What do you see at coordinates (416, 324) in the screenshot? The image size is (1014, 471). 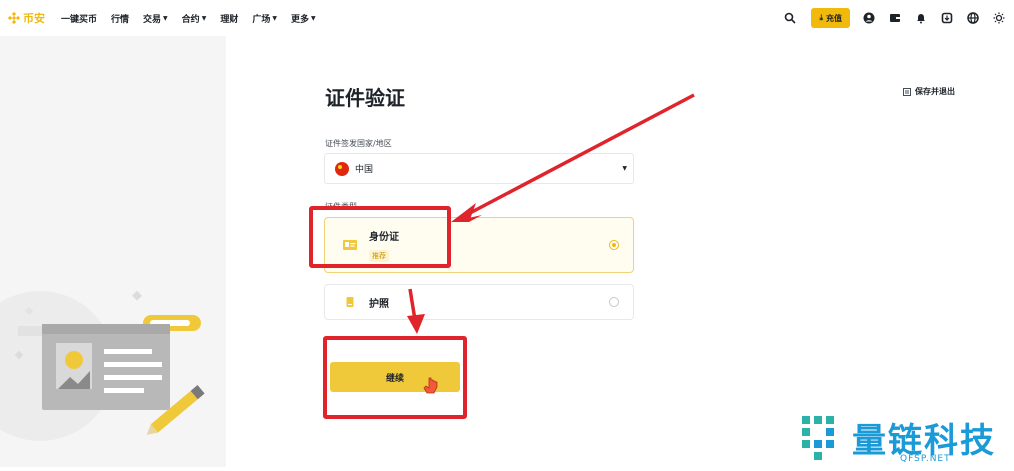 I see `arrowhead-icon` at bounding box center [416, 324].